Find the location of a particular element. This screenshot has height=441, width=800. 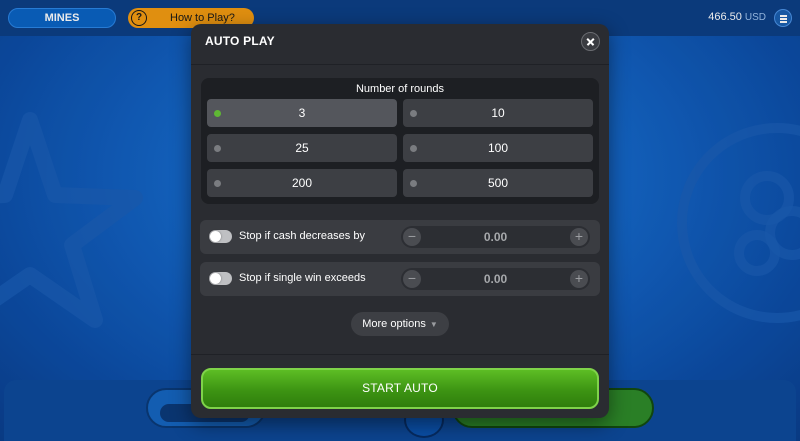

round-option-label: 200 is located at coordinates (302, 183).